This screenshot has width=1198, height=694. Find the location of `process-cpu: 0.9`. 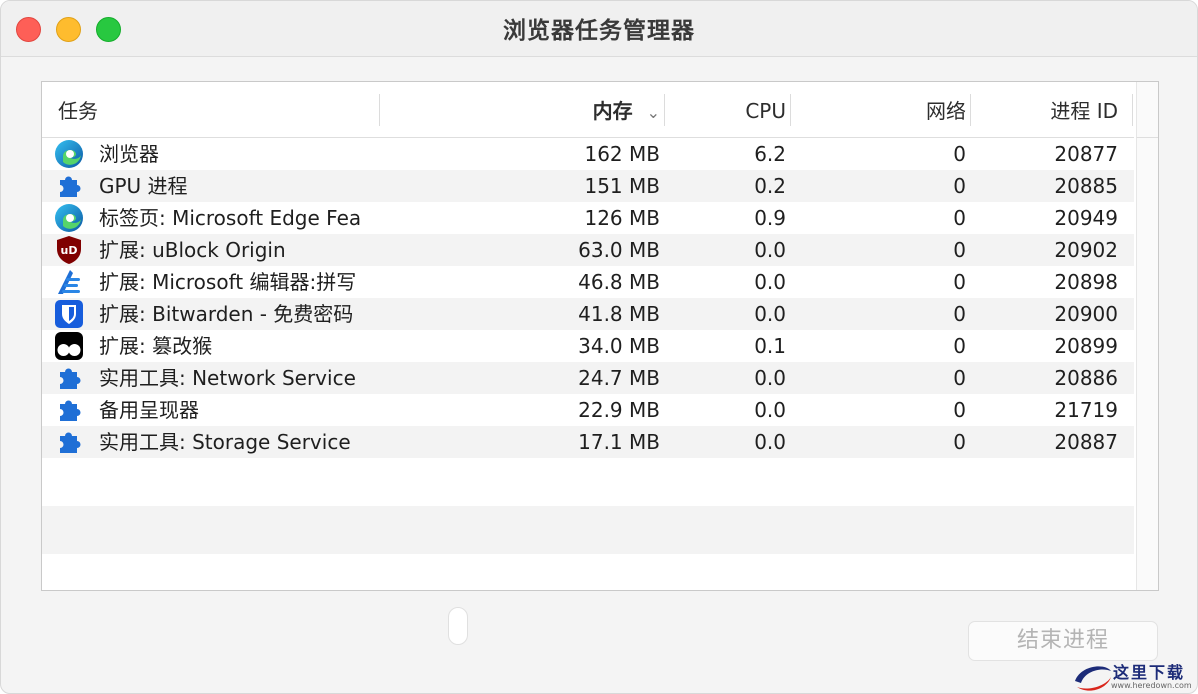

process-cpu: 0.9 is located at coordinates (770, 218).